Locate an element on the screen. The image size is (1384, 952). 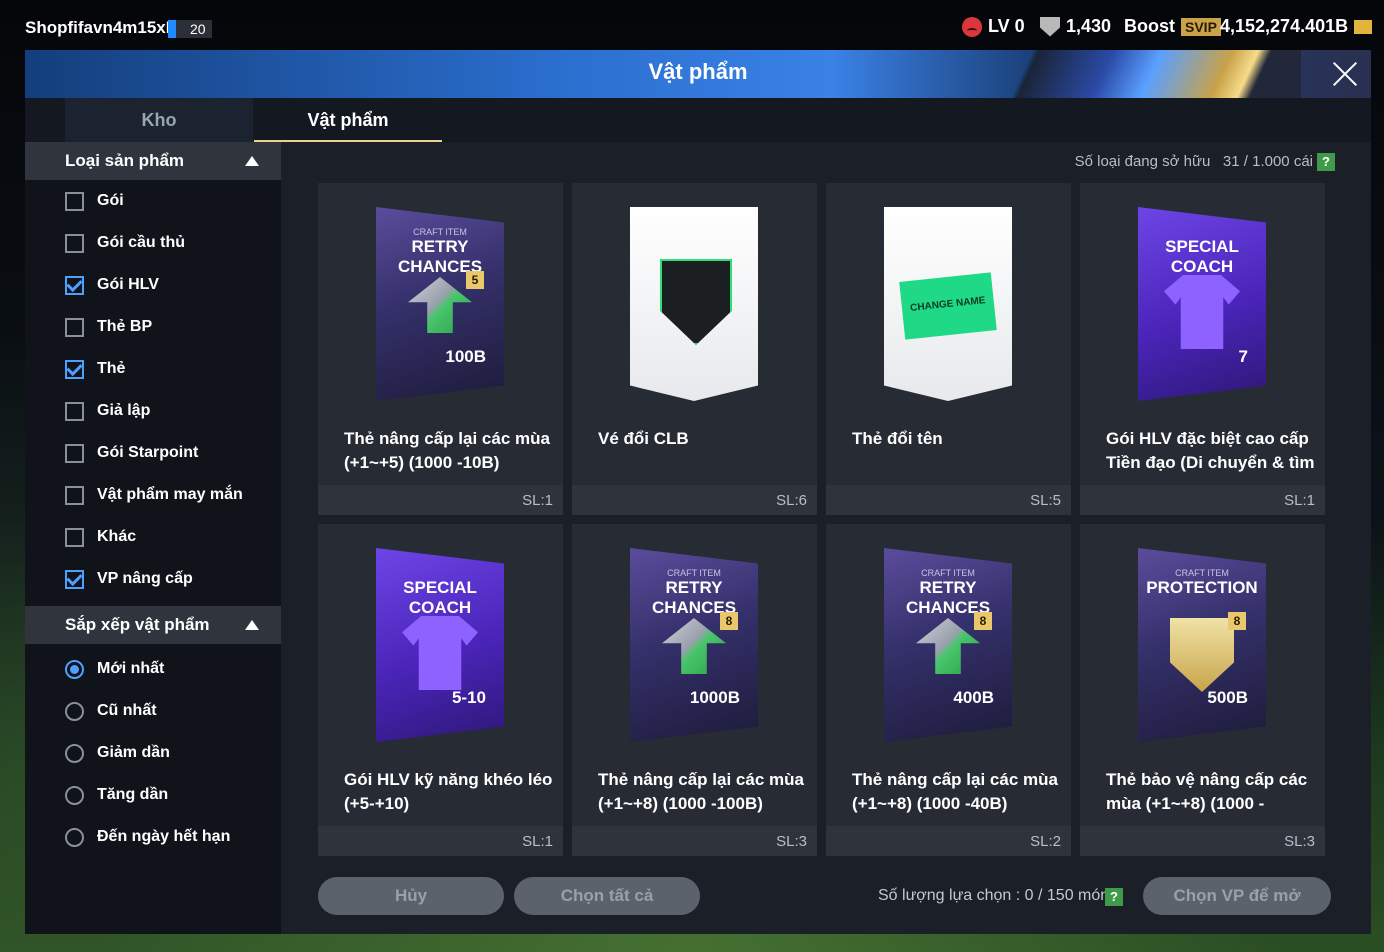
item-card-art: CRAFT ITEM RETRY CHANCES 8 400B is located at coordinates (948, 645).